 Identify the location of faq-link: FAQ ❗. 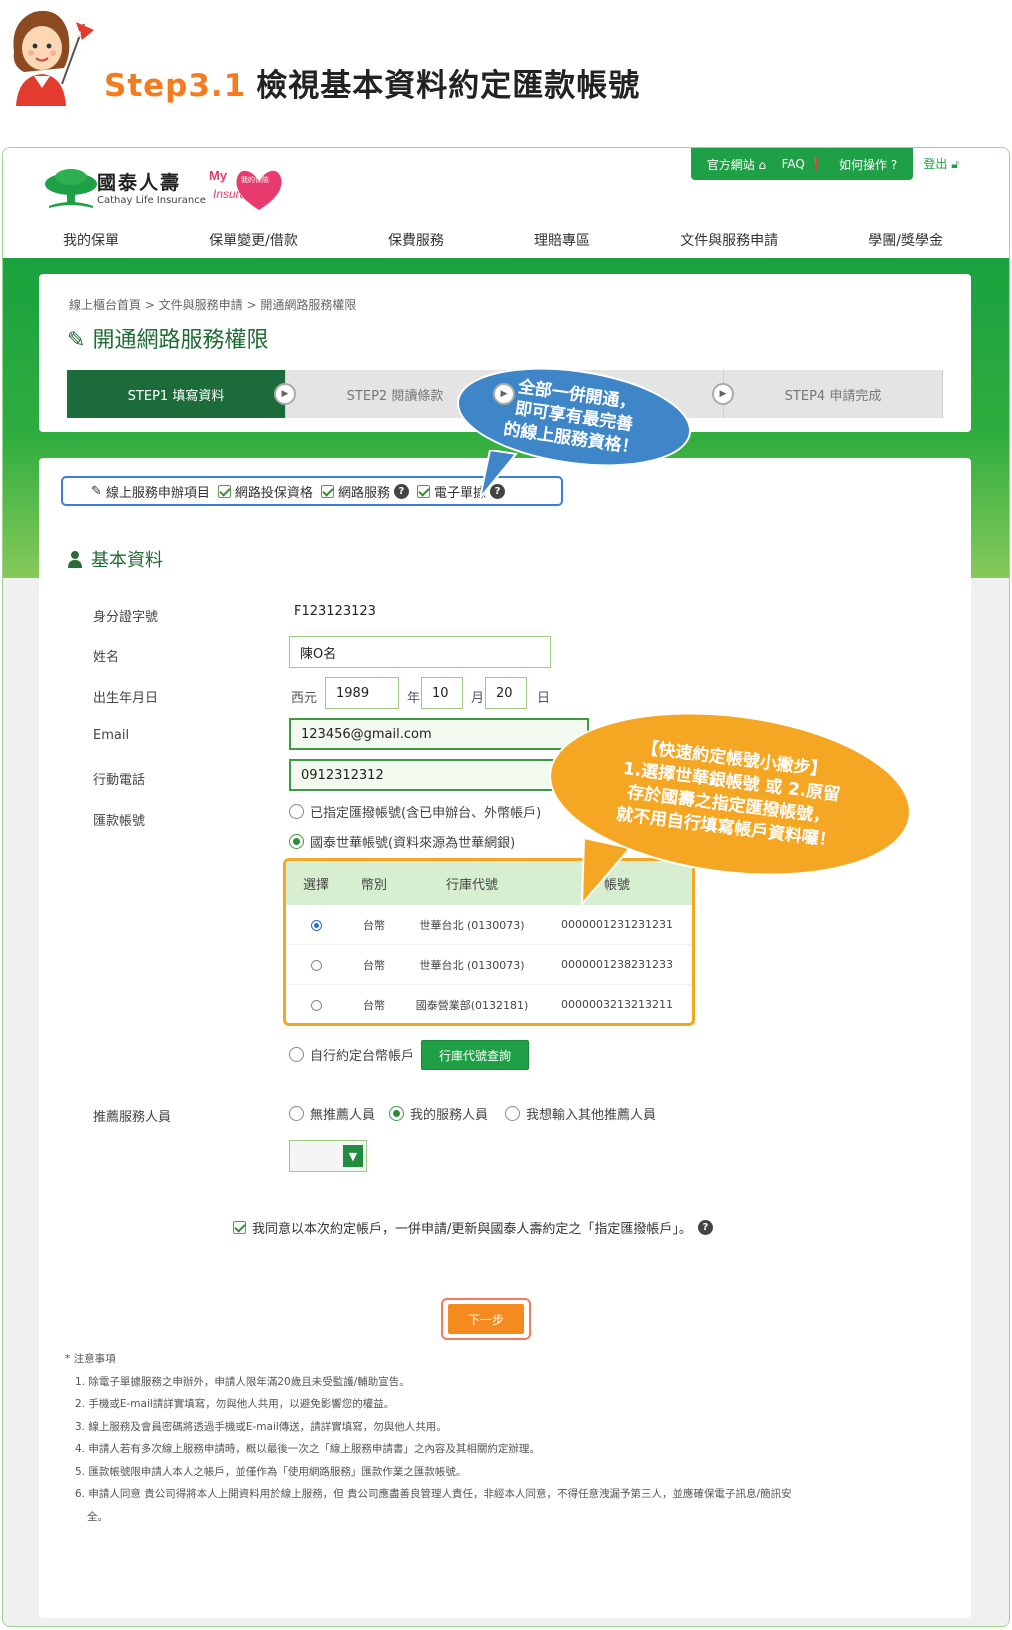
(803, 164).